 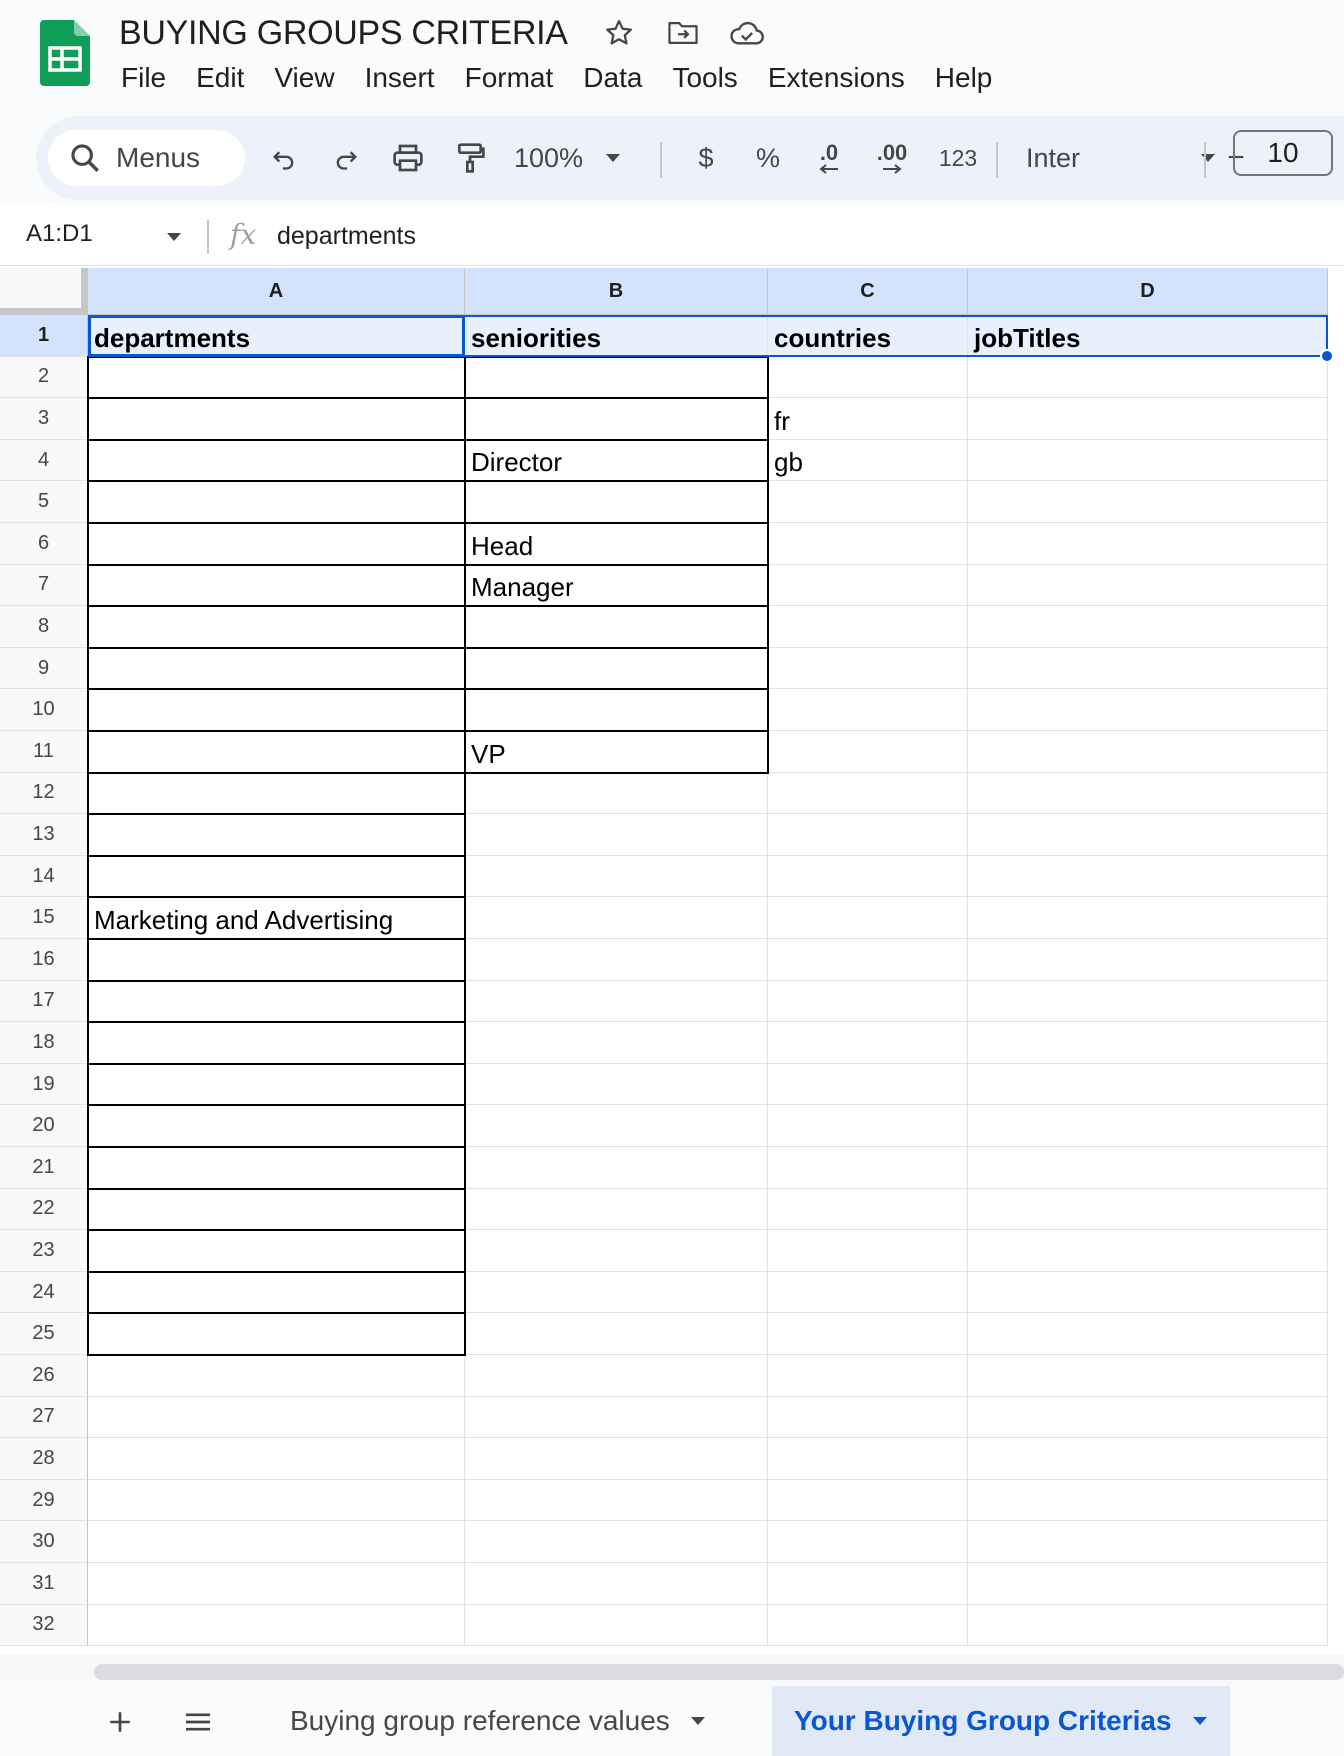 What do you see at coordinates (284, 158) in the screenshot?
I see `undo-icon` at bounding box center [284, 158].